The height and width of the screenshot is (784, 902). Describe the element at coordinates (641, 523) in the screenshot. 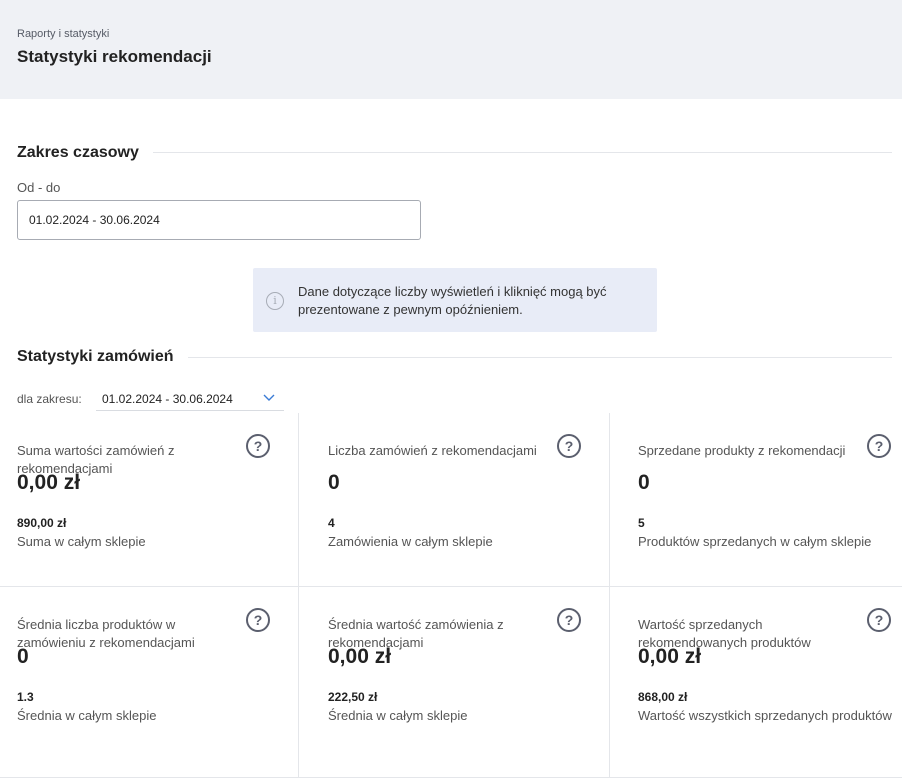

I see `stat-card-sub-value: 5` at that location.